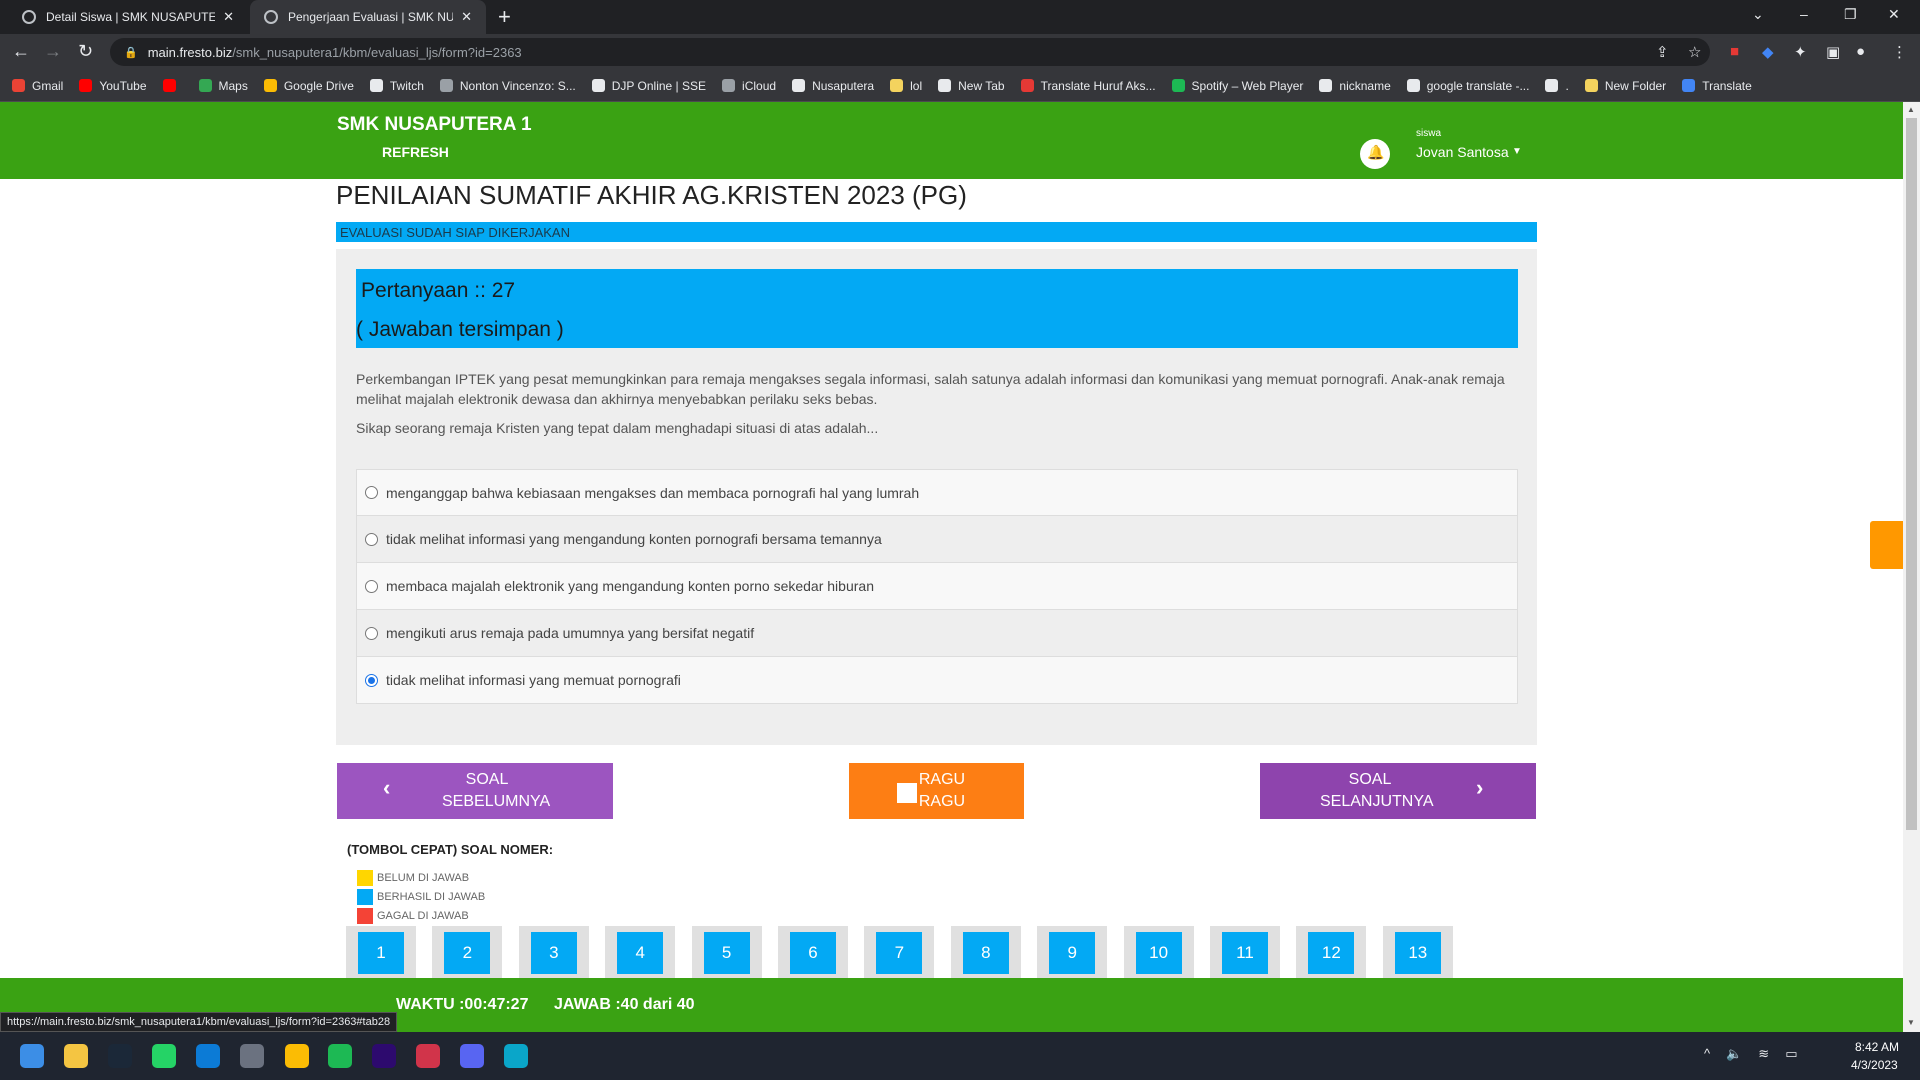  I want to click on bookmark-item: iCloud, so click(749, 86).